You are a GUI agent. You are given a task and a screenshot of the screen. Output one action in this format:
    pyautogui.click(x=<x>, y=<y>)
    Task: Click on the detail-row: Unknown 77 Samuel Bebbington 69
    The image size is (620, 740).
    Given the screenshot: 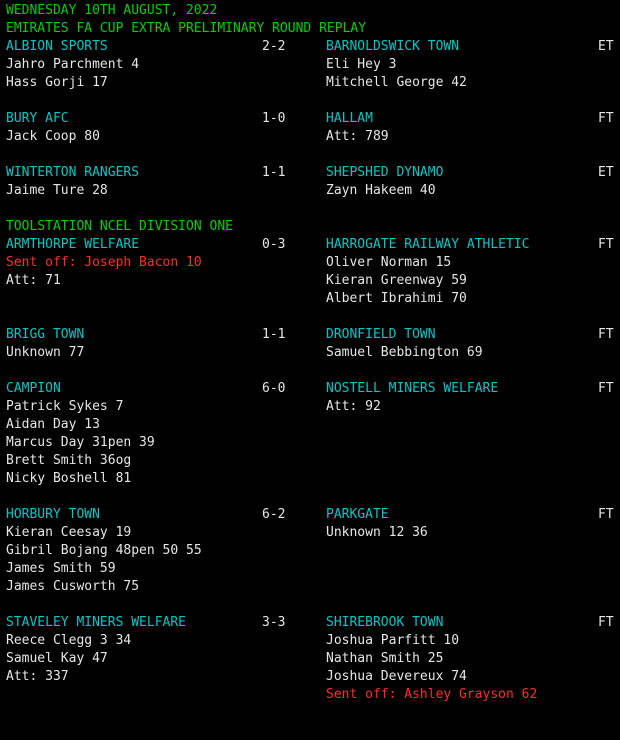 What is the action you would take?
    pyautogui.click(x=310, y=353)
    